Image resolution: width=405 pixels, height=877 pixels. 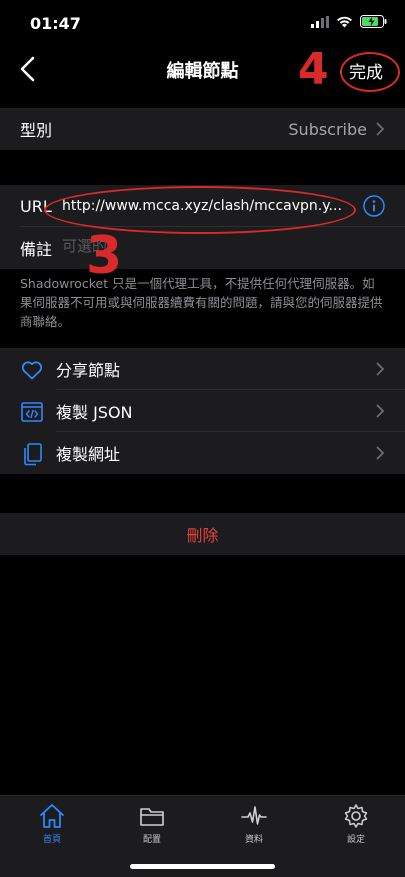 What do you see at coordinates (320, 21) in the screenshot?
I see `cellular-signal-icon` at bounding box center [320, 21].